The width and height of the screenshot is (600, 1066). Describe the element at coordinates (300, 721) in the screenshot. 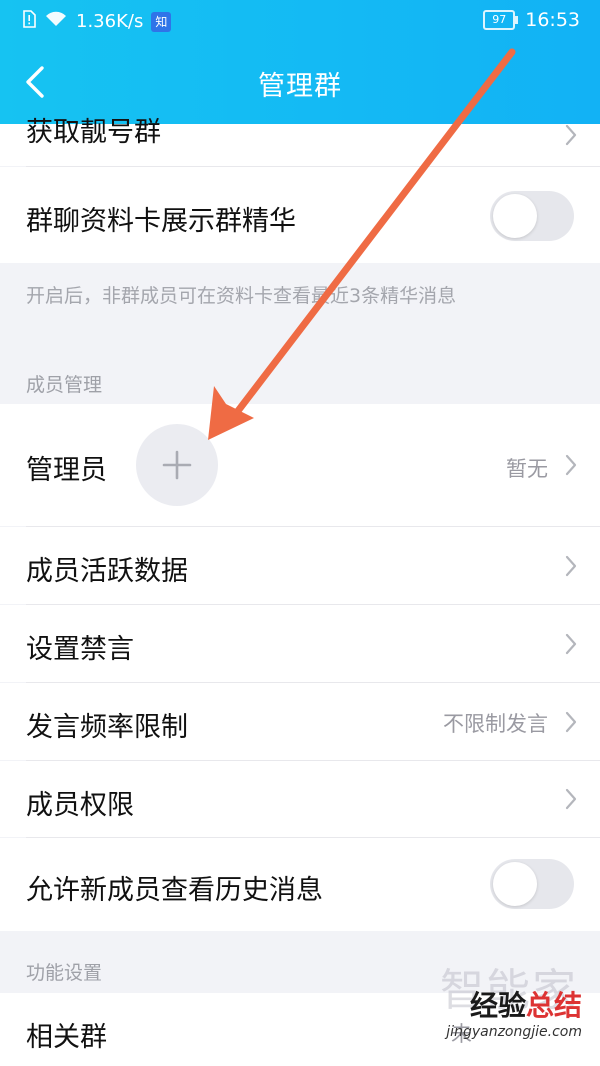

I see `row-rate-limit: 发言频率限制 不限制发言` at that location.